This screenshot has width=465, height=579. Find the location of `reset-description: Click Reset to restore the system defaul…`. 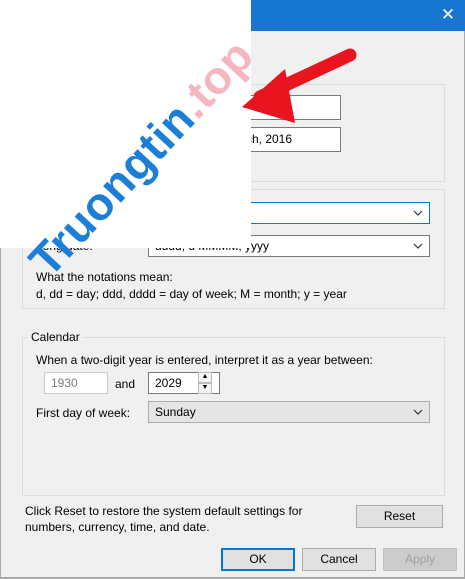

reset-description: Click Reset to restore the system defaul… is located at coordinates (164, 519).